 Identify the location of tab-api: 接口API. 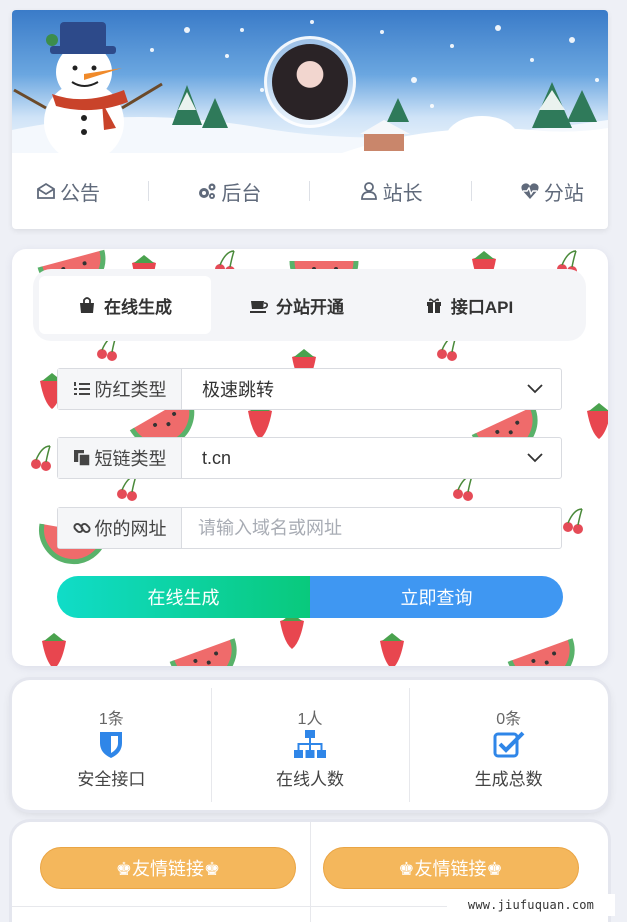
(469, 305).